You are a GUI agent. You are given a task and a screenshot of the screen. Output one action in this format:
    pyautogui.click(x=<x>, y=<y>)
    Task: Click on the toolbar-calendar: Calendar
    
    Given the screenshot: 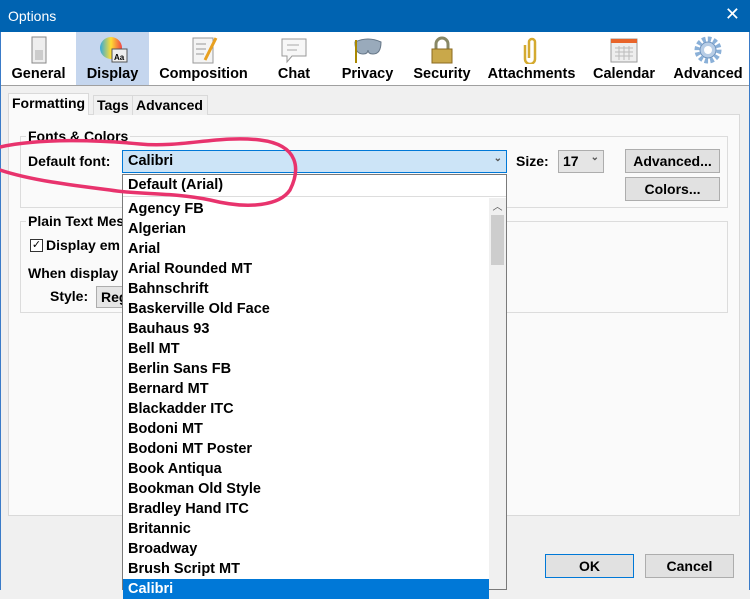 What is the action you would take?
    pyautogui.click(x=624, y=58)
    